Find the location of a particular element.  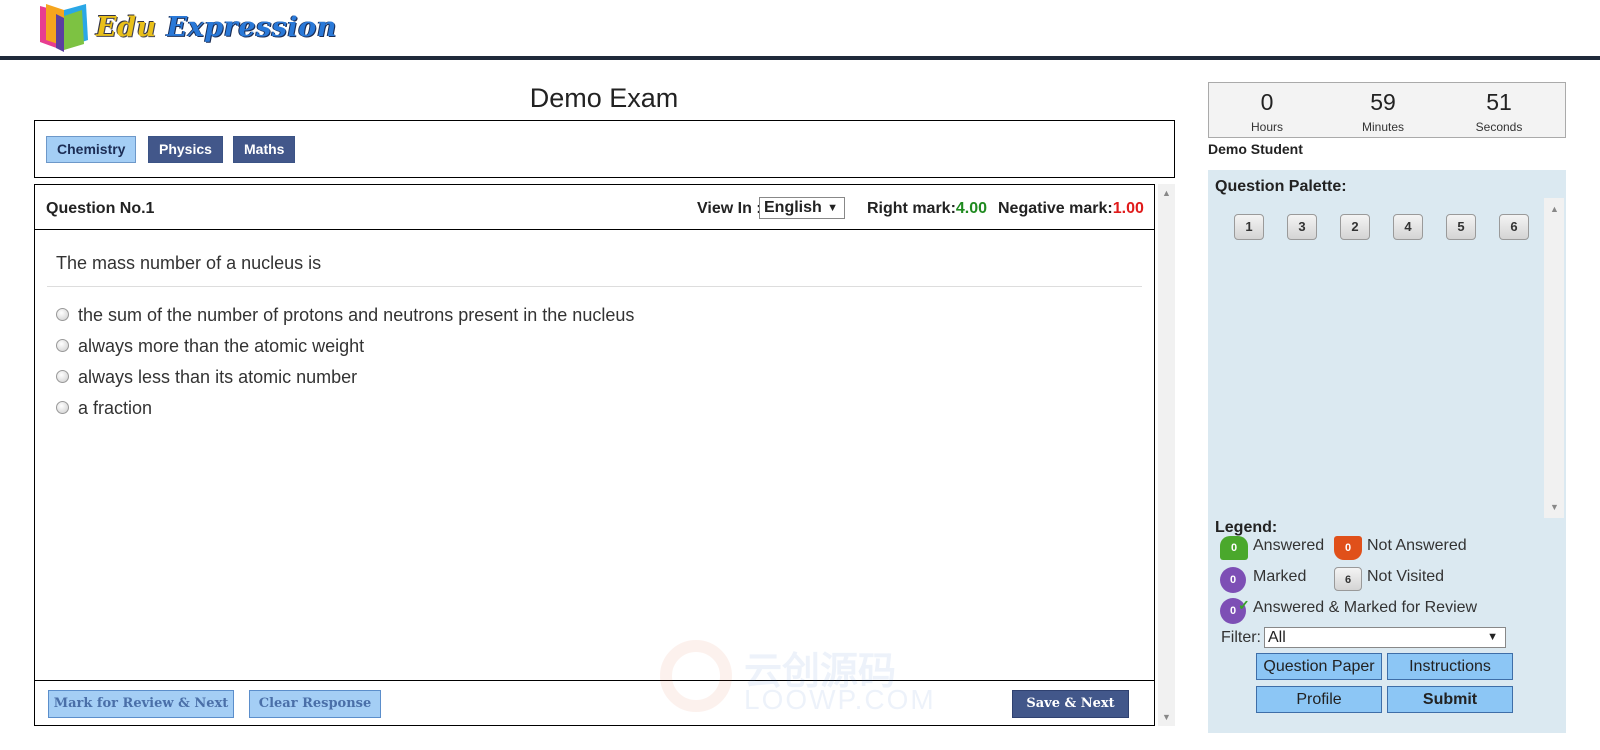

logo: Edu Expression is located at coordinates (186, 28).